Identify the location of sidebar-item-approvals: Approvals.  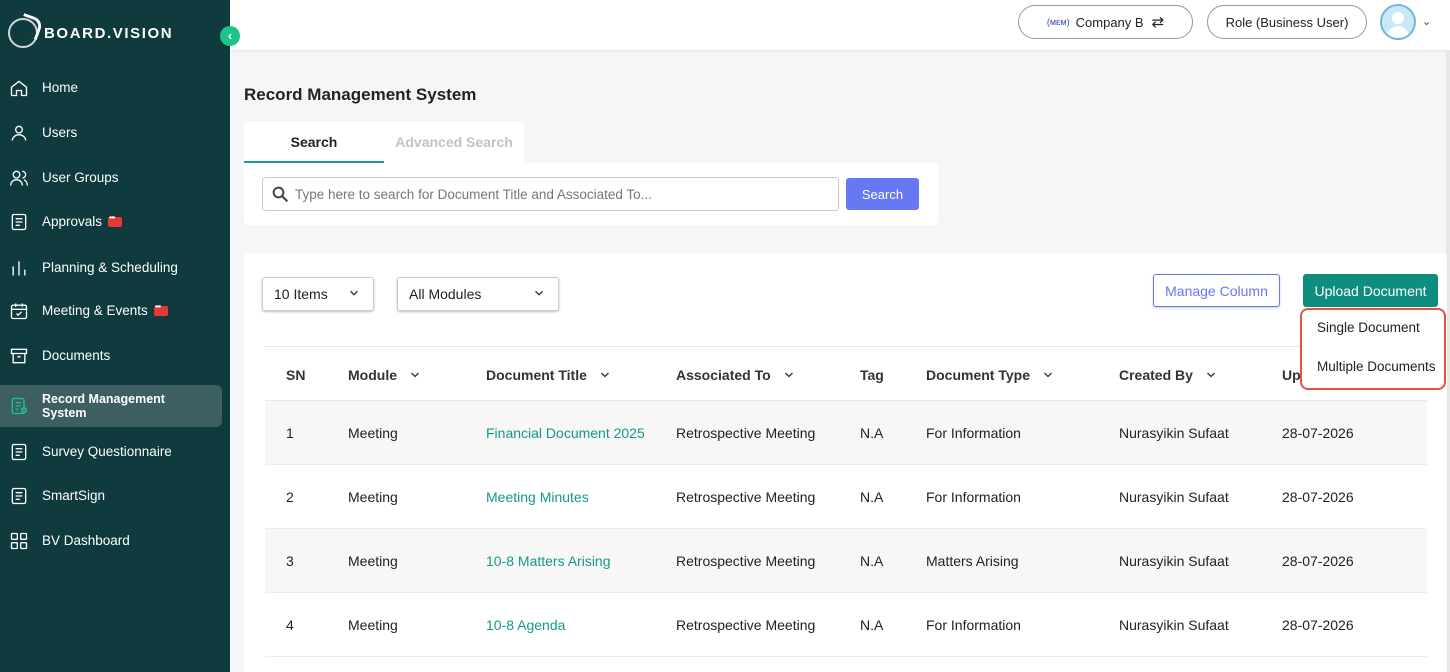
(111, 222).